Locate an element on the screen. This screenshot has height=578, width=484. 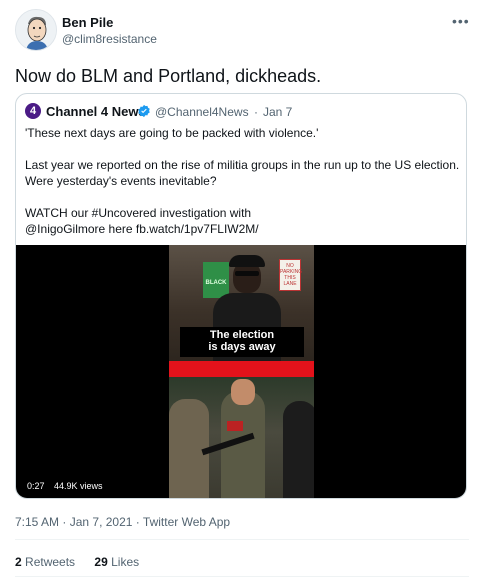
tweet-time: 7:15 AM is located at coordinates (37, 522).